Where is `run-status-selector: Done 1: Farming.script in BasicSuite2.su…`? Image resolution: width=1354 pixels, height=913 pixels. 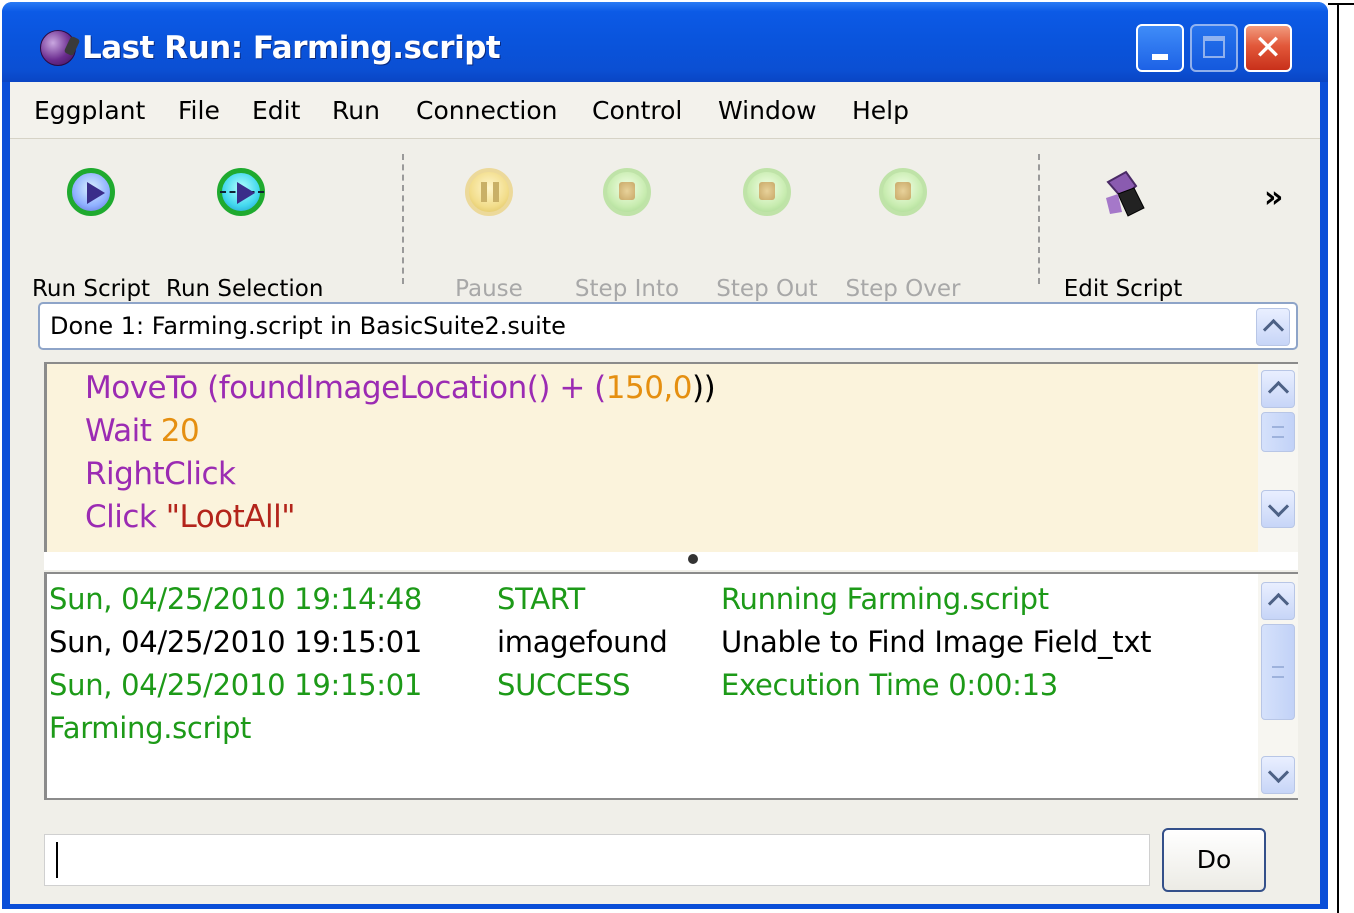 run-status-selector: Done 1: Farming.script in BasicSuite2.su… is located at coordinates (668, 326).